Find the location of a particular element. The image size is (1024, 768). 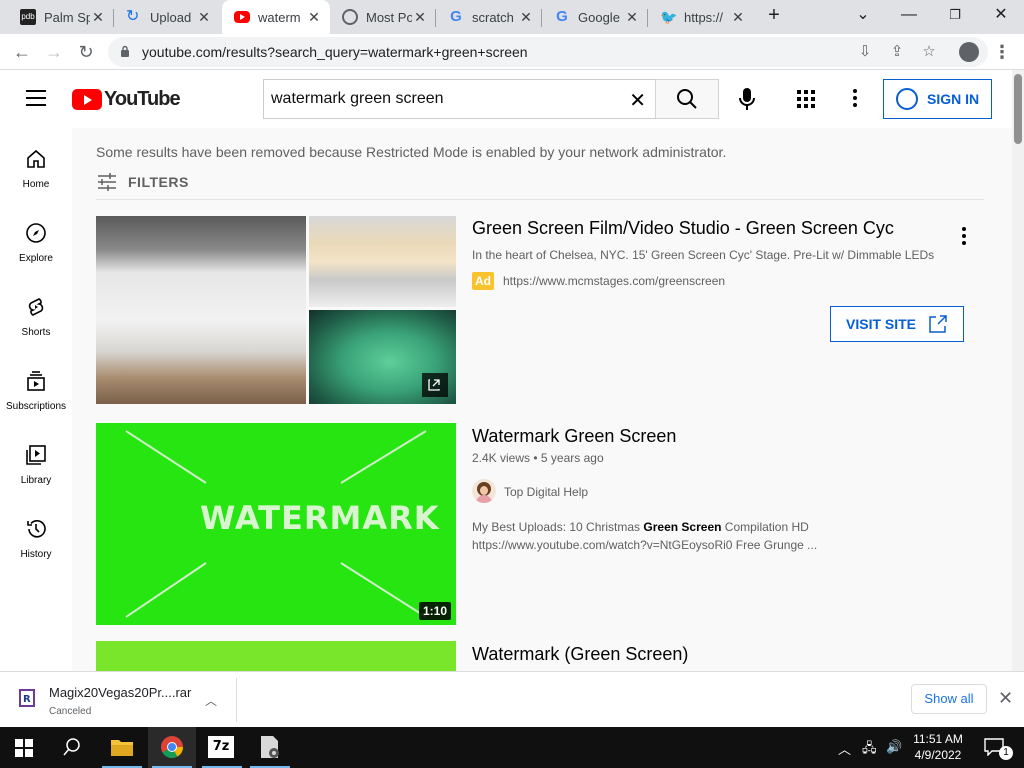

guide-item-home: Home is located at coordinates (36, 181).